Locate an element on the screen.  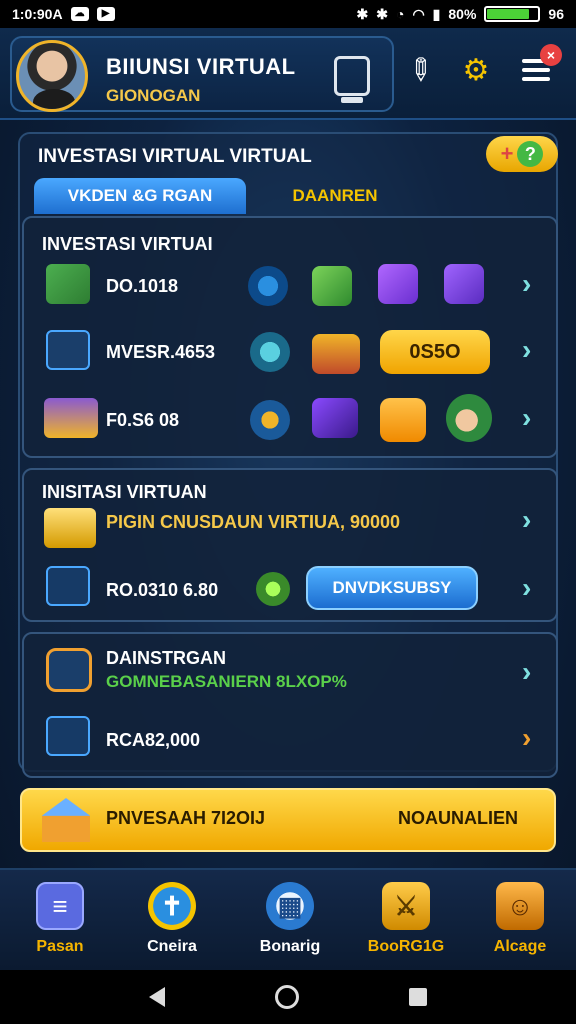
totem-icon: ☺ is located at coordinates (520, 906).